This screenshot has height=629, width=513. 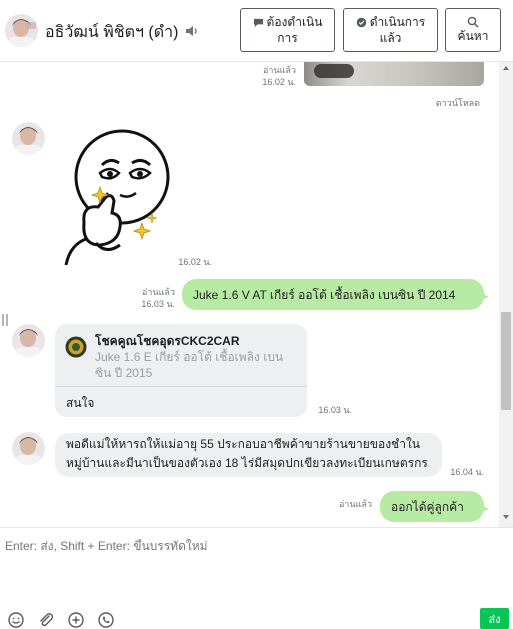 What do you see at coordinates (287, 30) in the screenshot?
I see `todo-button: ต้องดำเนิน การ` at bounding box center [287, 30].